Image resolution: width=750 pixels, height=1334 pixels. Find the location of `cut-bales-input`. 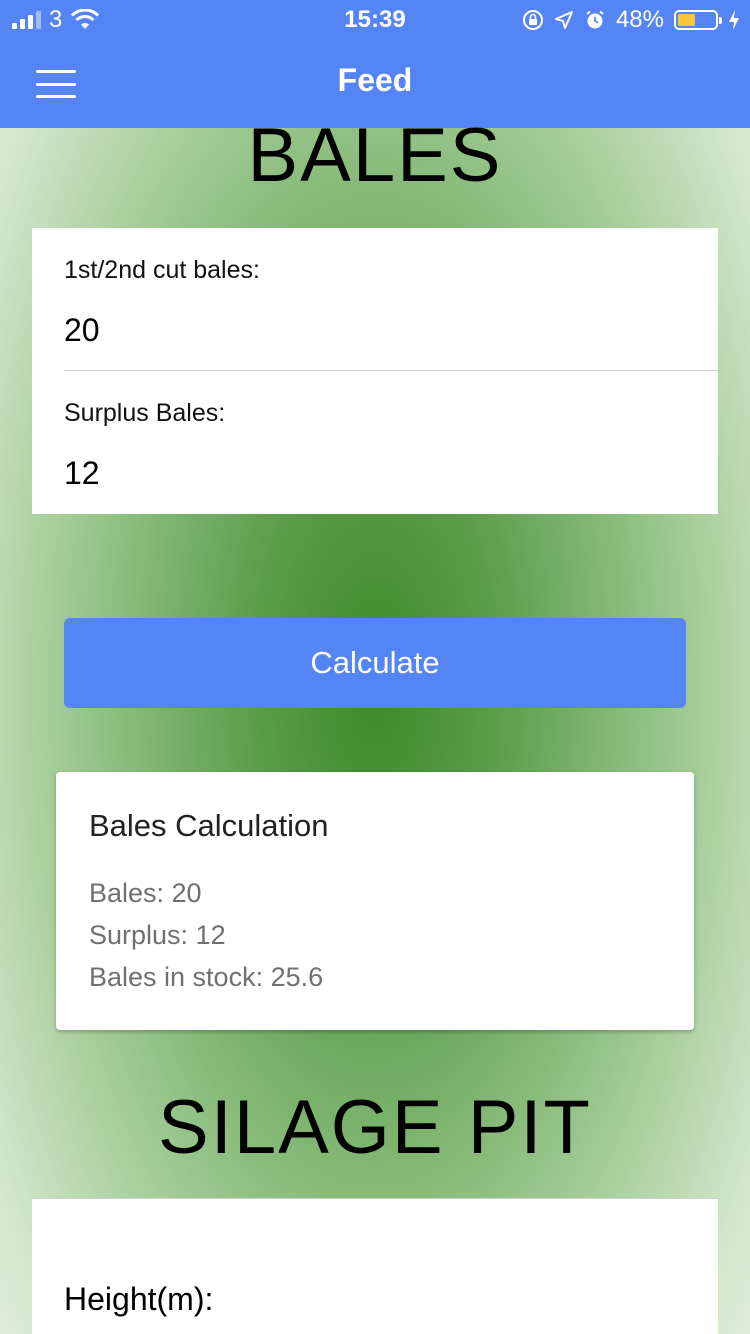

cut-bales-input is located at coordinates (364, 330).